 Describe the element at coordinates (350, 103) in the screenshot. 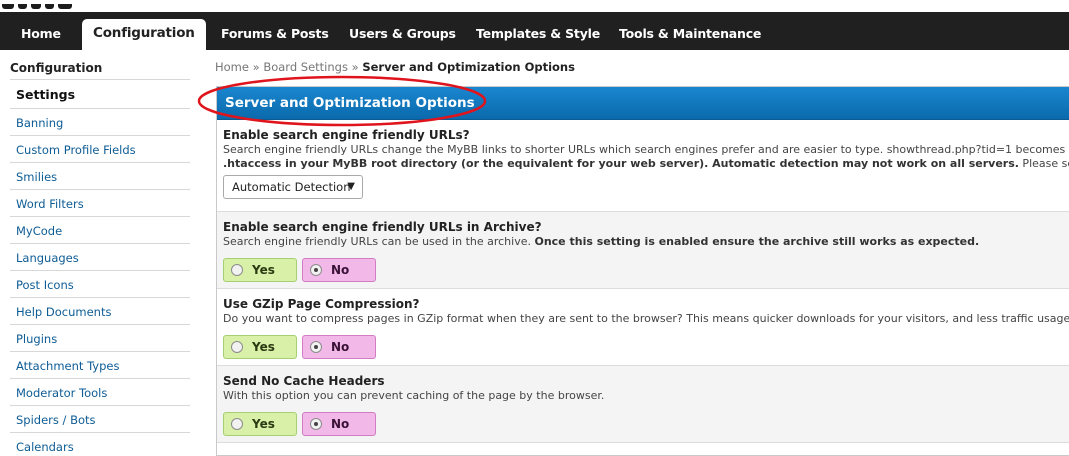

I see `panel-title: Server and Optimization Options` at that location.